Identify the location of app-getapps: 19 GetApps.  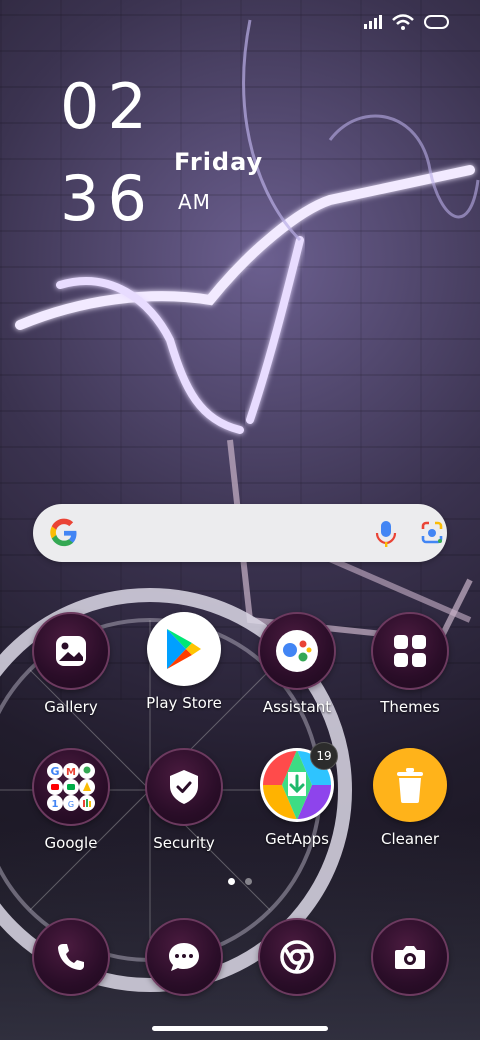
(297, 795).